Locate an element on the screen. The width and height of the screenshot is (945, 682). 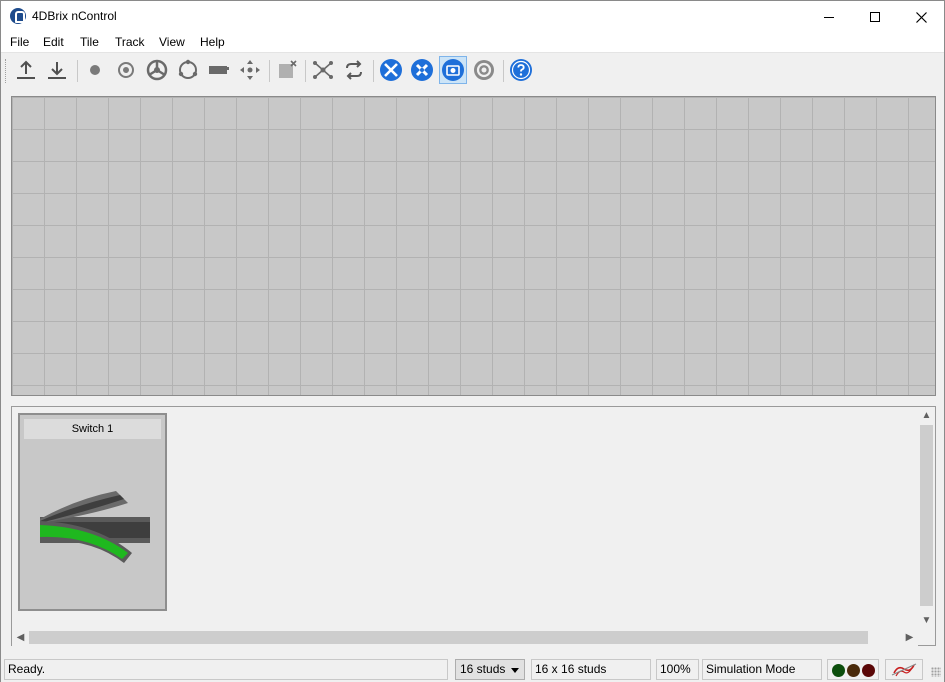
refresh-button is located at coordinates (354, 70).